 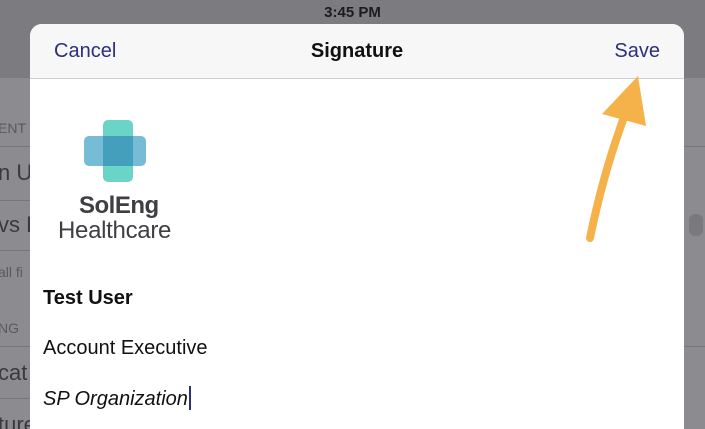 What do you see at coordinates (88, 298) in the screenshot?
I see `signature-name: Test User` at bounding box center [88, 298].